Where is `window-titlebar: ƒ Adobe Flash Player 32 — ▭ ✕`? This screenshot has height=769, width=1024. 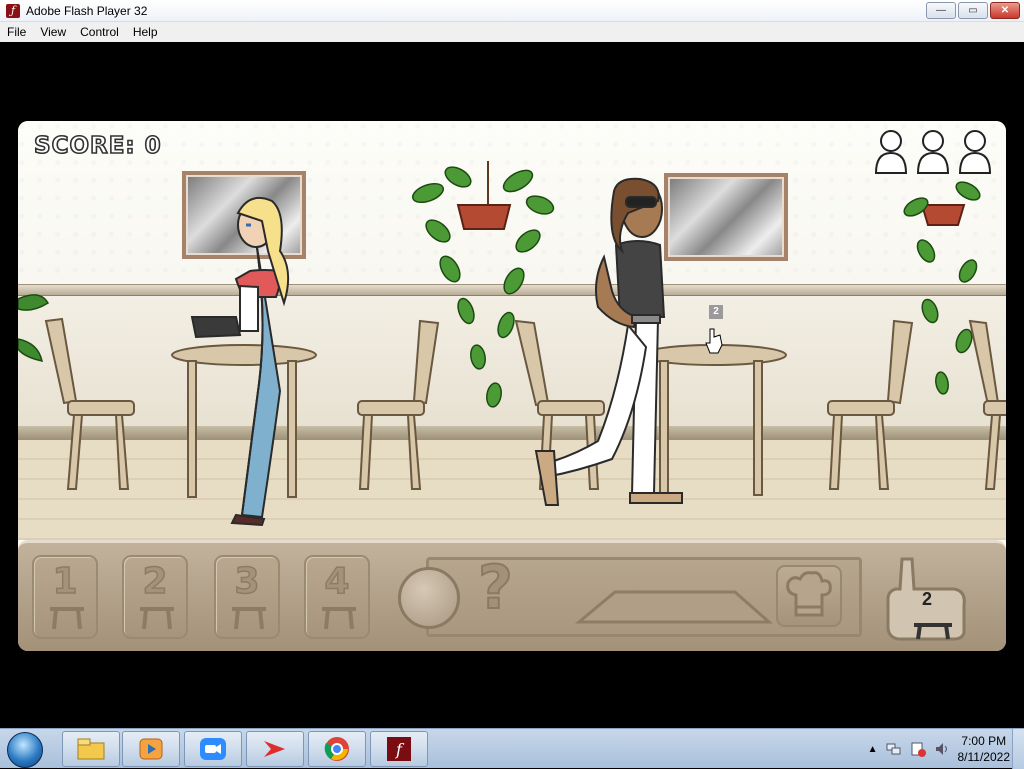 window-titlebar: ƒ Adobe Flash Player 32 — ▭ ✕ is located at coordinates (512, 11).